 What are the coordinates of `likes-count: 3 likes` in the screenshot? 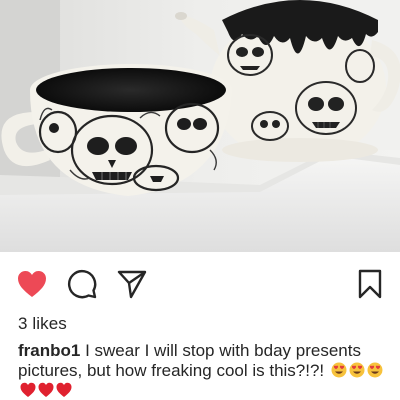 It's located at (42, 324).